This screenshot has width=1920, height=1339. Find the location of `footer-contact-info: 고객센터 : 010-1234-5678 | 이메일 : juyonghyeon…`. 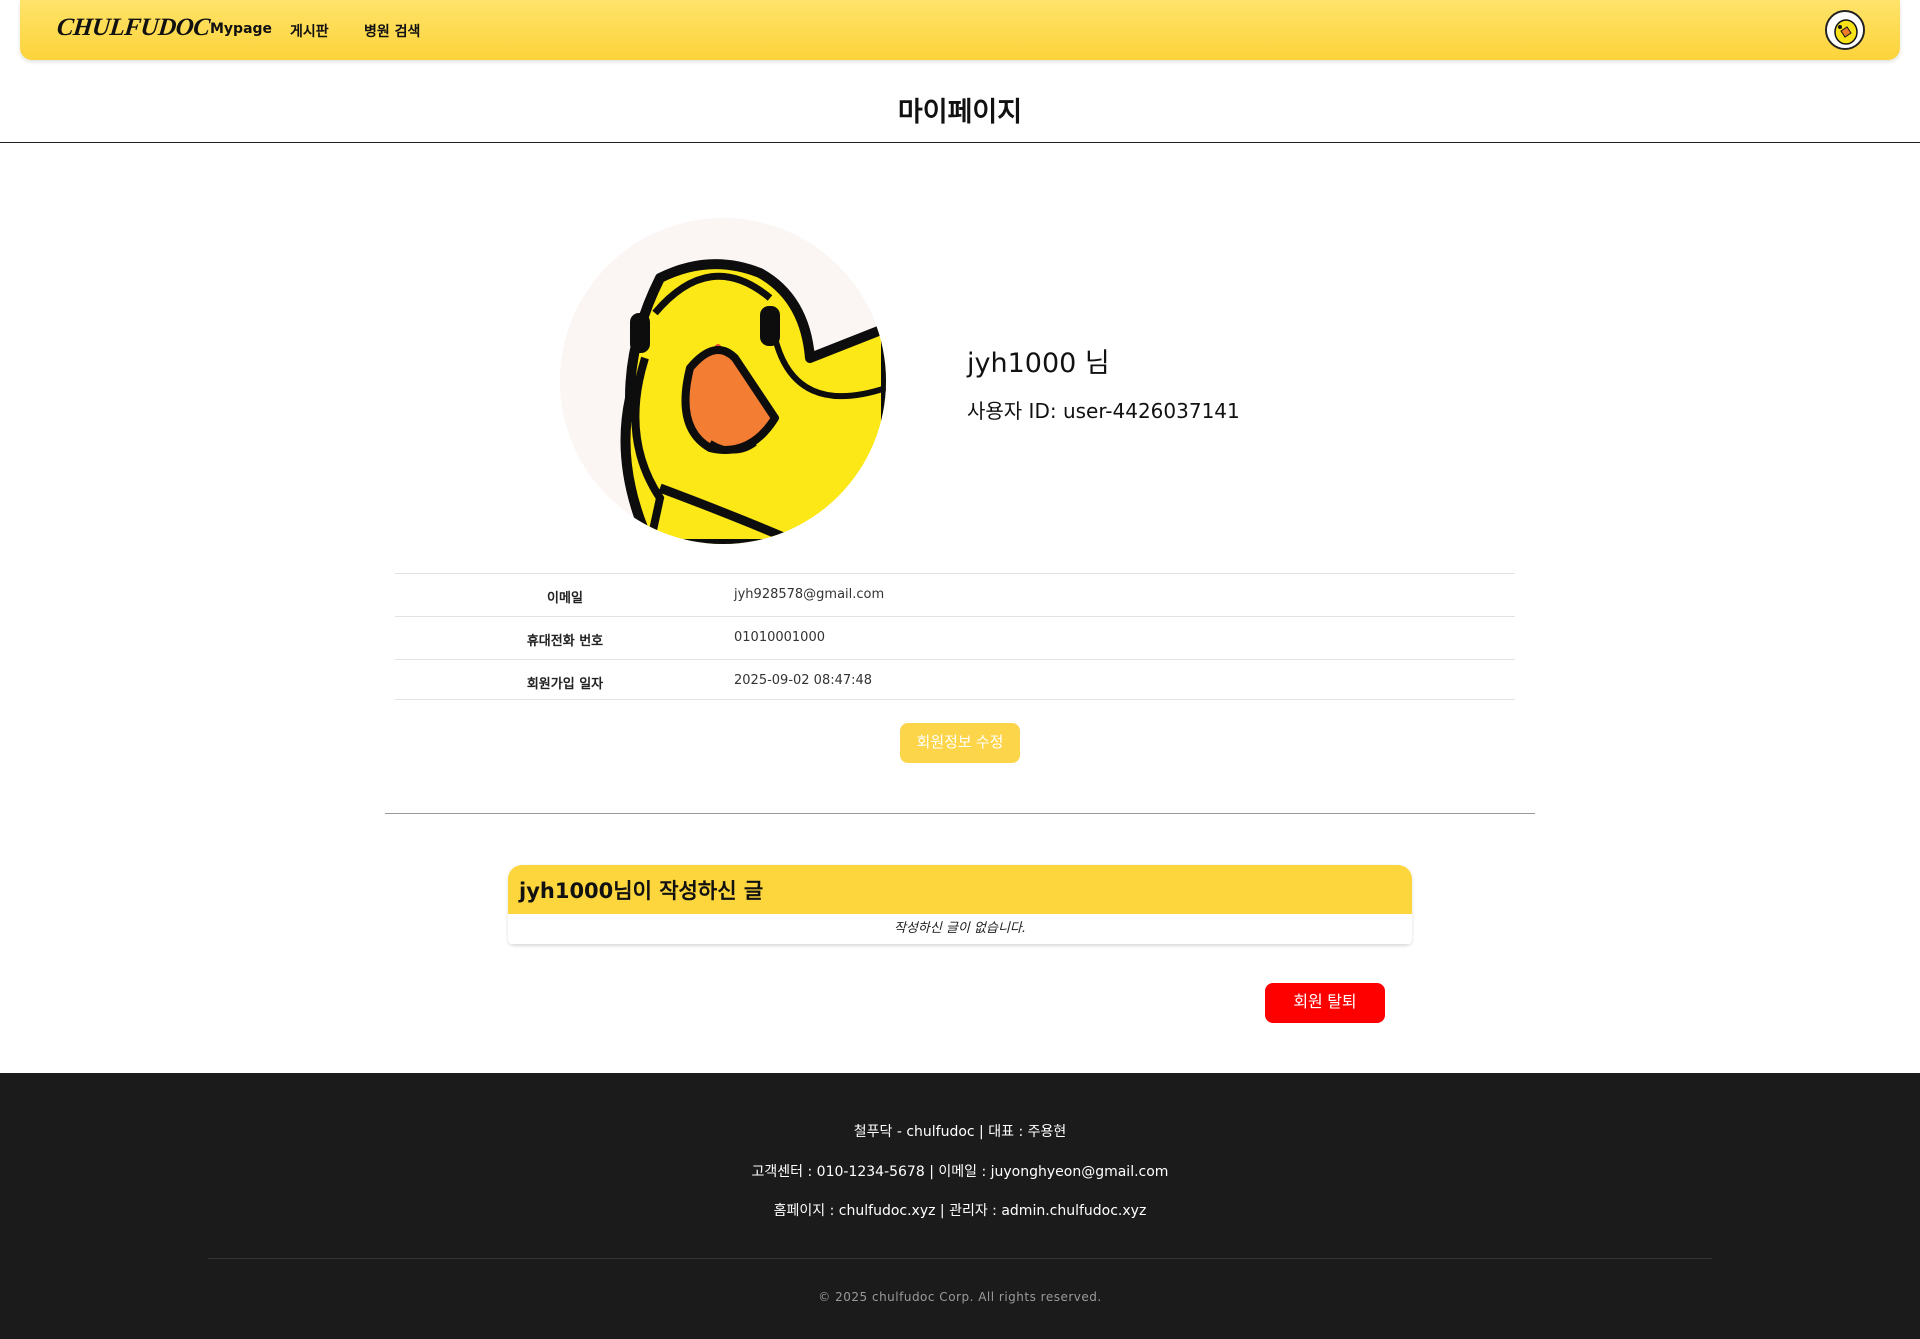

footer-contact-info: 고객센터 : 010-1234-5678 | 이메일 : juyonghyeon… is located at coordinates (960, 1172).